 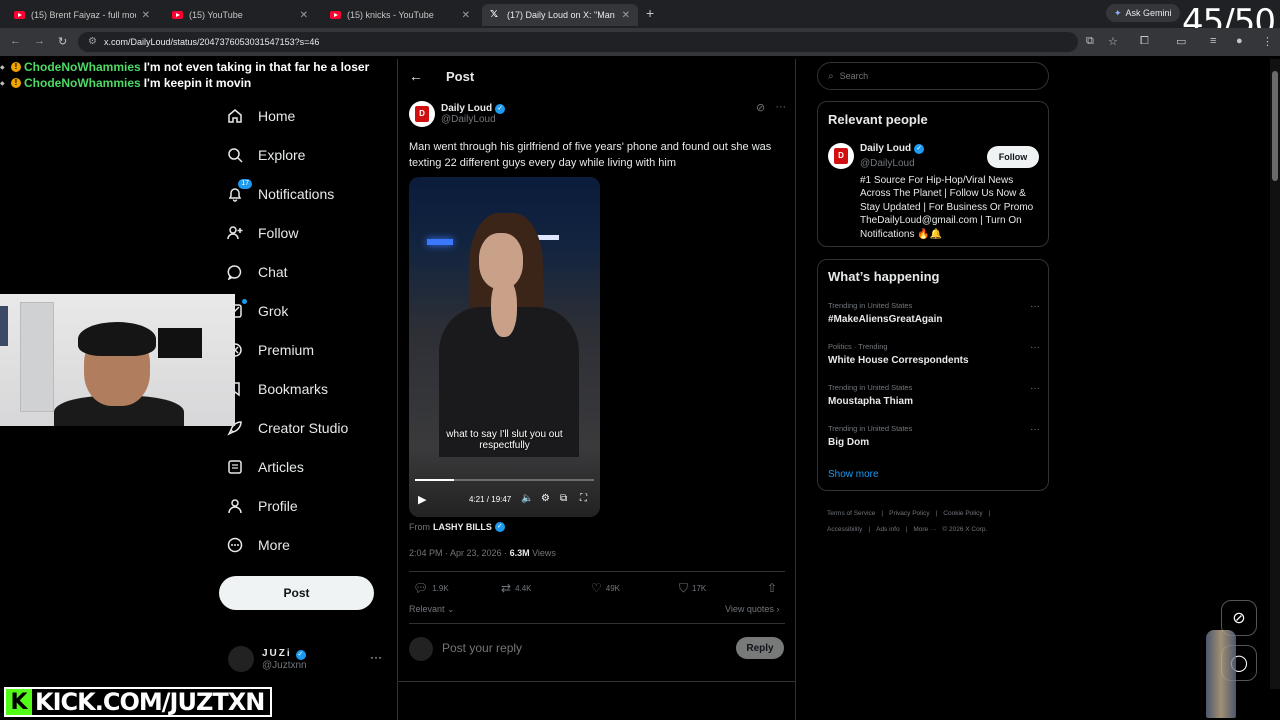 I want to click on sidebar-item-bookmarks: Bookmarks, so click(x=277, y=389).